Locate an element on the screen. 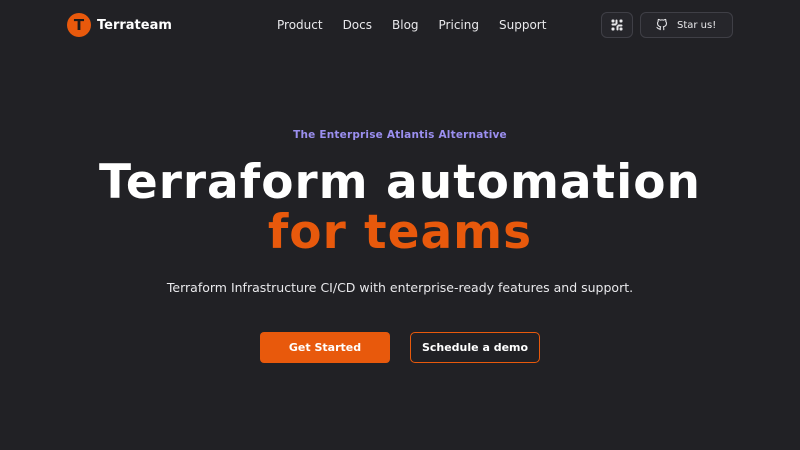 The height and width of the screenshot is (450, 800). slack-icon is located at coordinates (617, 25).